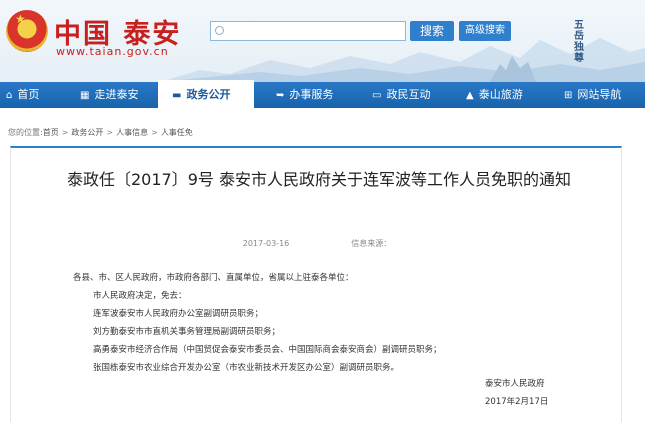 The width and height of the screenshot is (645, 422). I want to click on article-line: 刘方勤泰安市市直机关事务管理局副调研员职务；, so click(187, 332).